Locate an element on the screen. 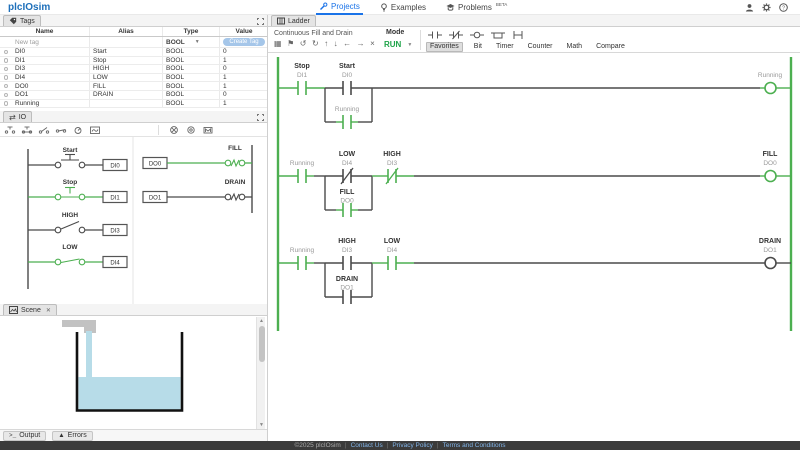  category-favorites: Favorites is located at coordinates (444, 46).